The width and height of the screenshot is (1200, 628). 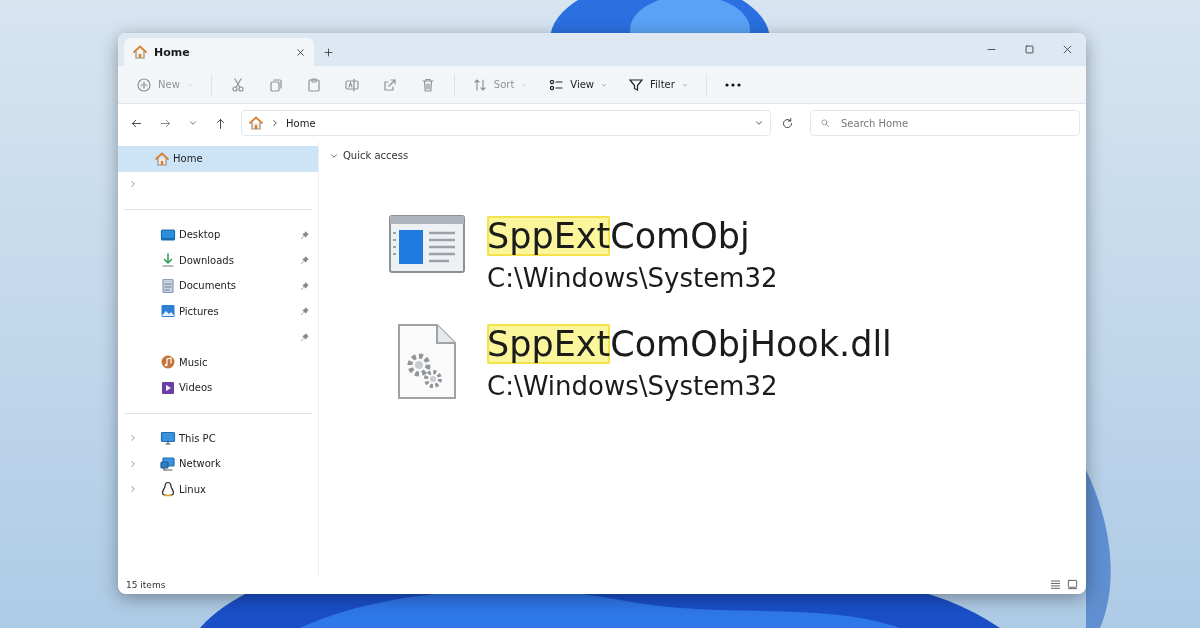 What do you see at coordinates (193, 123) in the screenshot?
I see `chevron-down-icon` at bounding box center [193, 123].